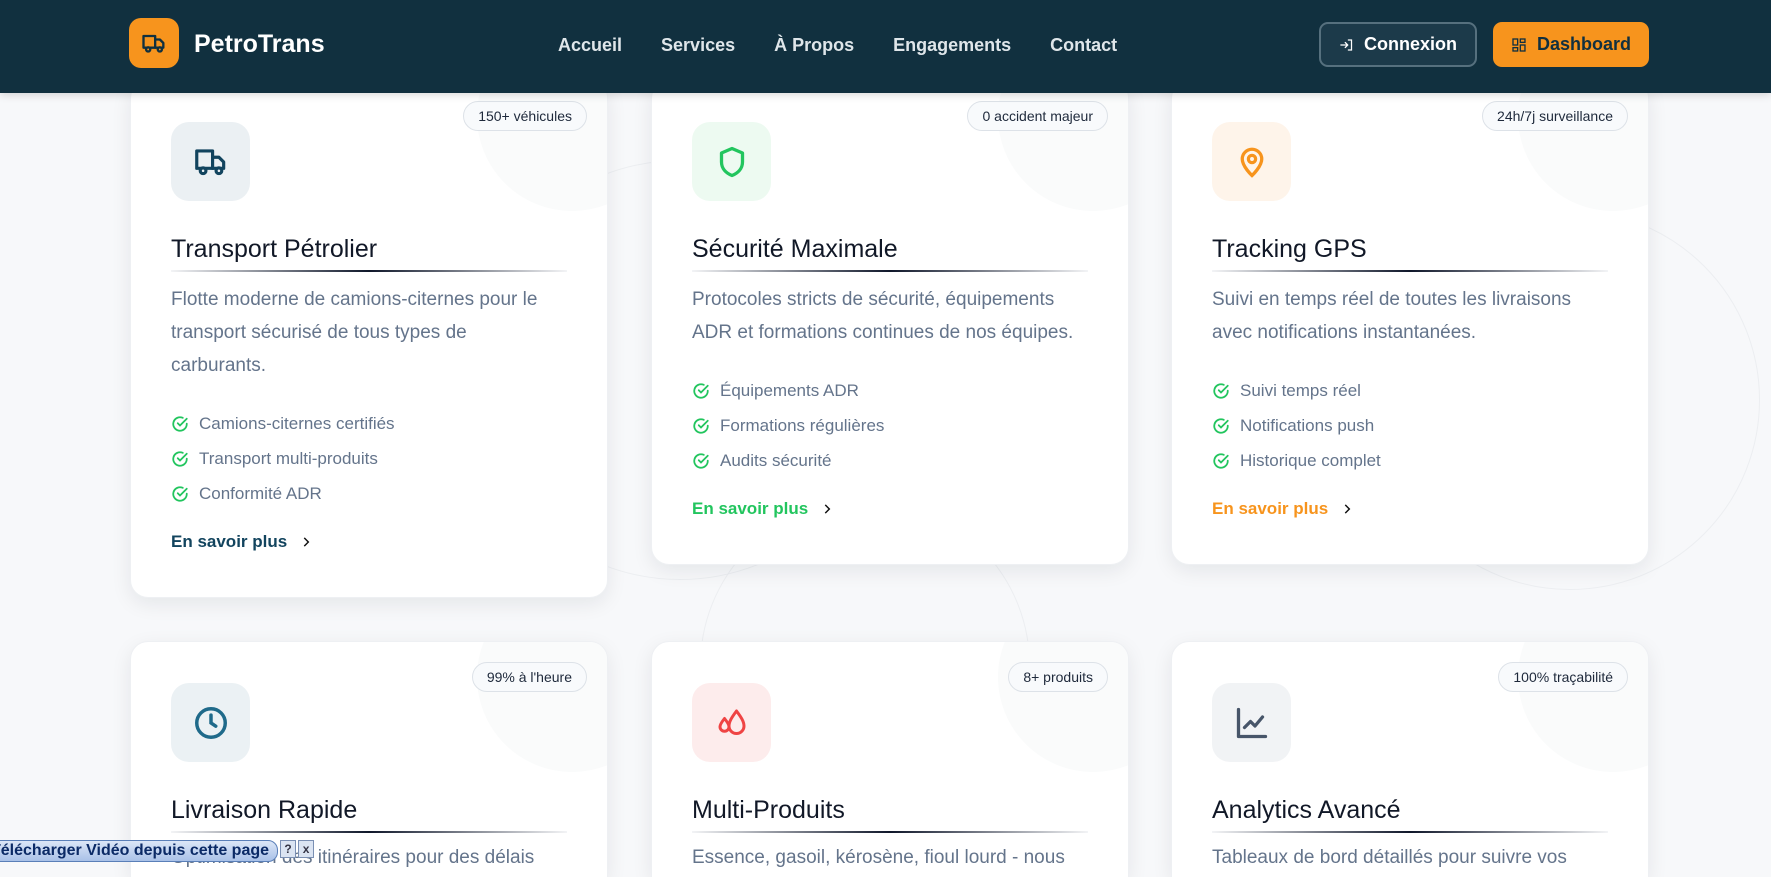 The image size is (1771, 877). Describe the element at coordinates (288, 849) in the screenshot. I see `help-button: ?` at that location.